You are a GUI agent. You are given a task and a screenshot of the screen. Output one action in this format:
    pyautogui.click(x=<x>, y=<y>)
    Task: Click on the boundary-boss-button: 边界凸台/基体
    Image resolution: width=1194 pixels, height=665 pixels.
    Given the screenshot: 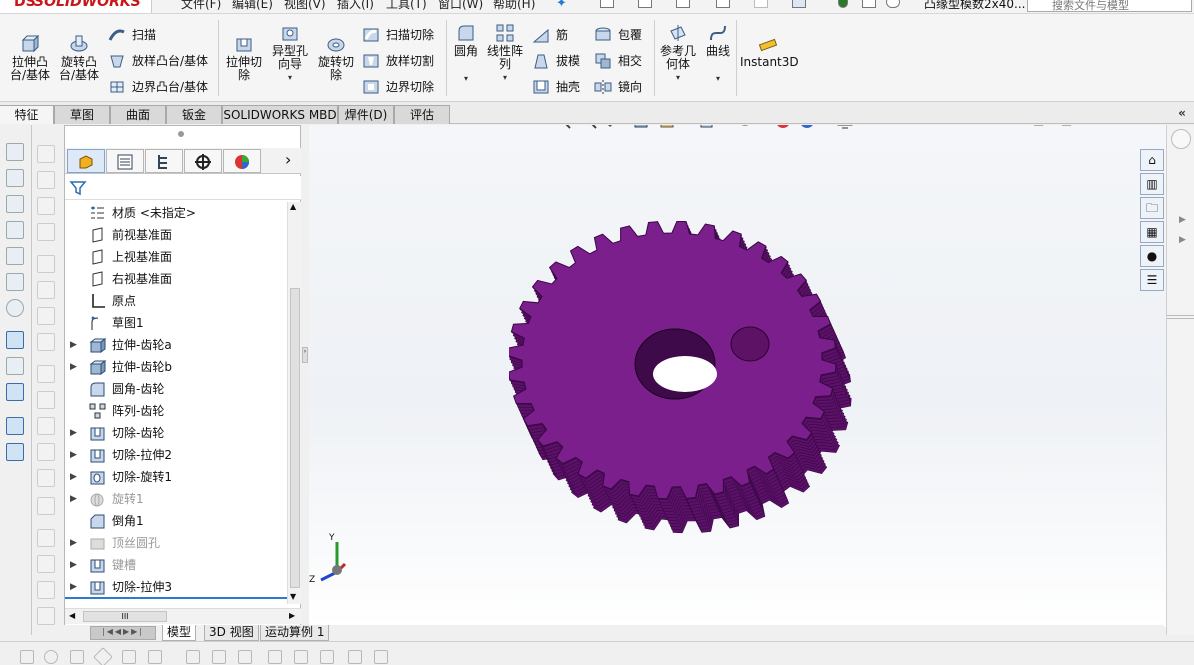 What is the action you would take?
    pyautogui.click(x=158, y=87)
    